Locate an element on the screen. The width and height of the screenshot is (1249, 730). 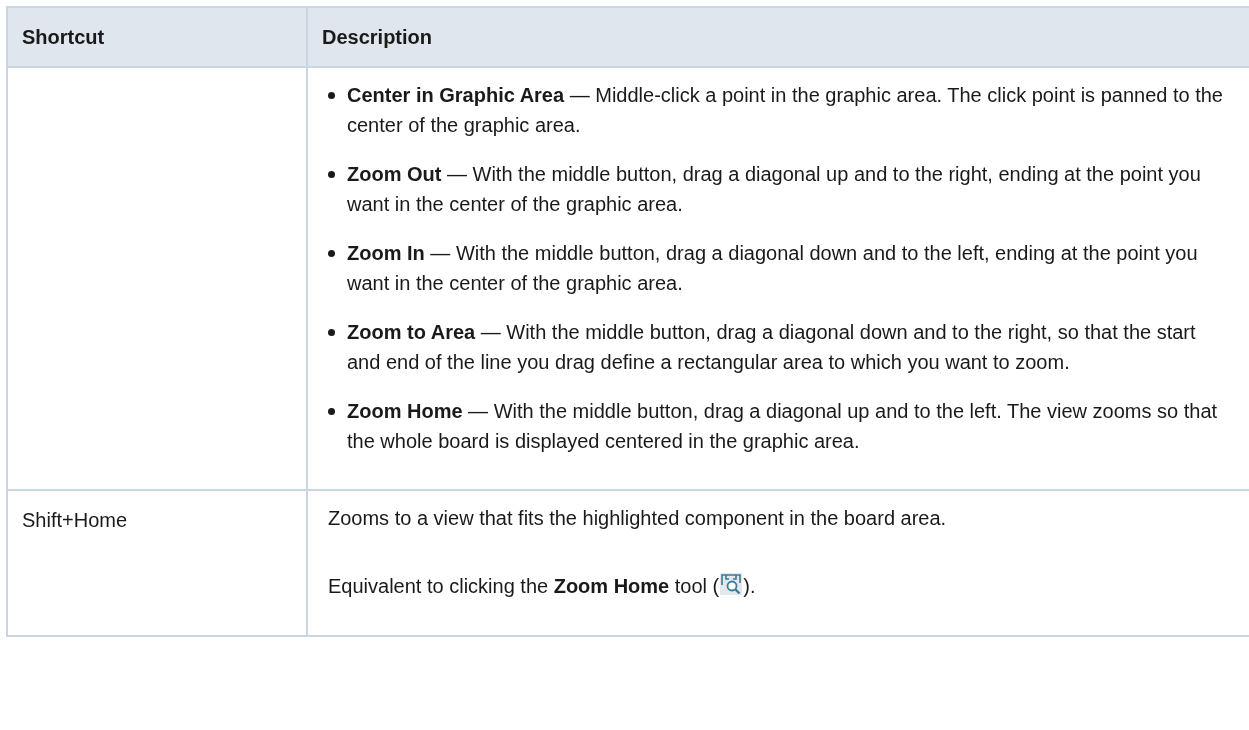
column-header: Shortcut is located at coordinates (63, 37).